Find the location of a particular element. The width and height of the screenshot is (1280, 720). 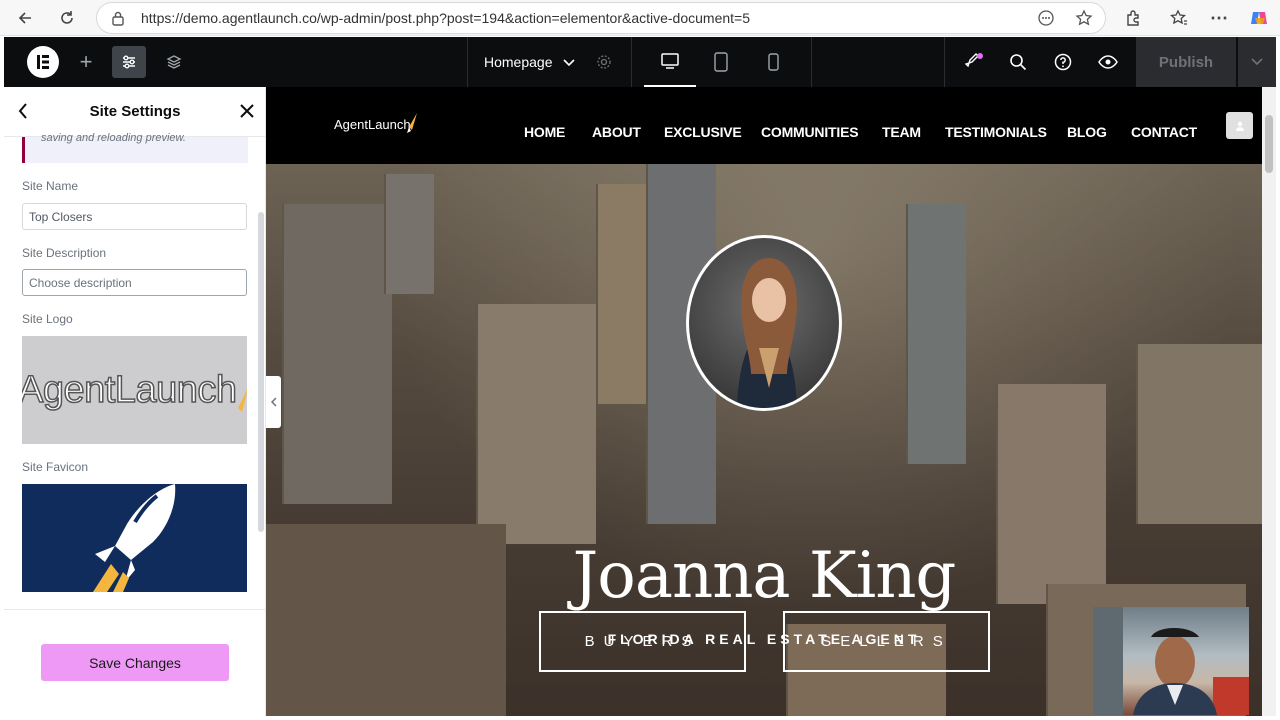

panel-footer-divider is located at coordinates (135, 609).